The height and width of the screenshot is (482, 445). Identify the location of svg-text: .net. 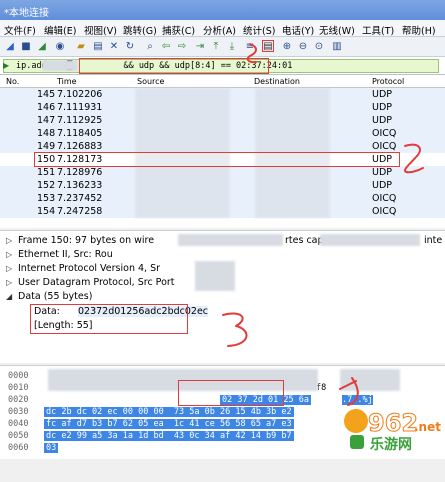
(427, 427).